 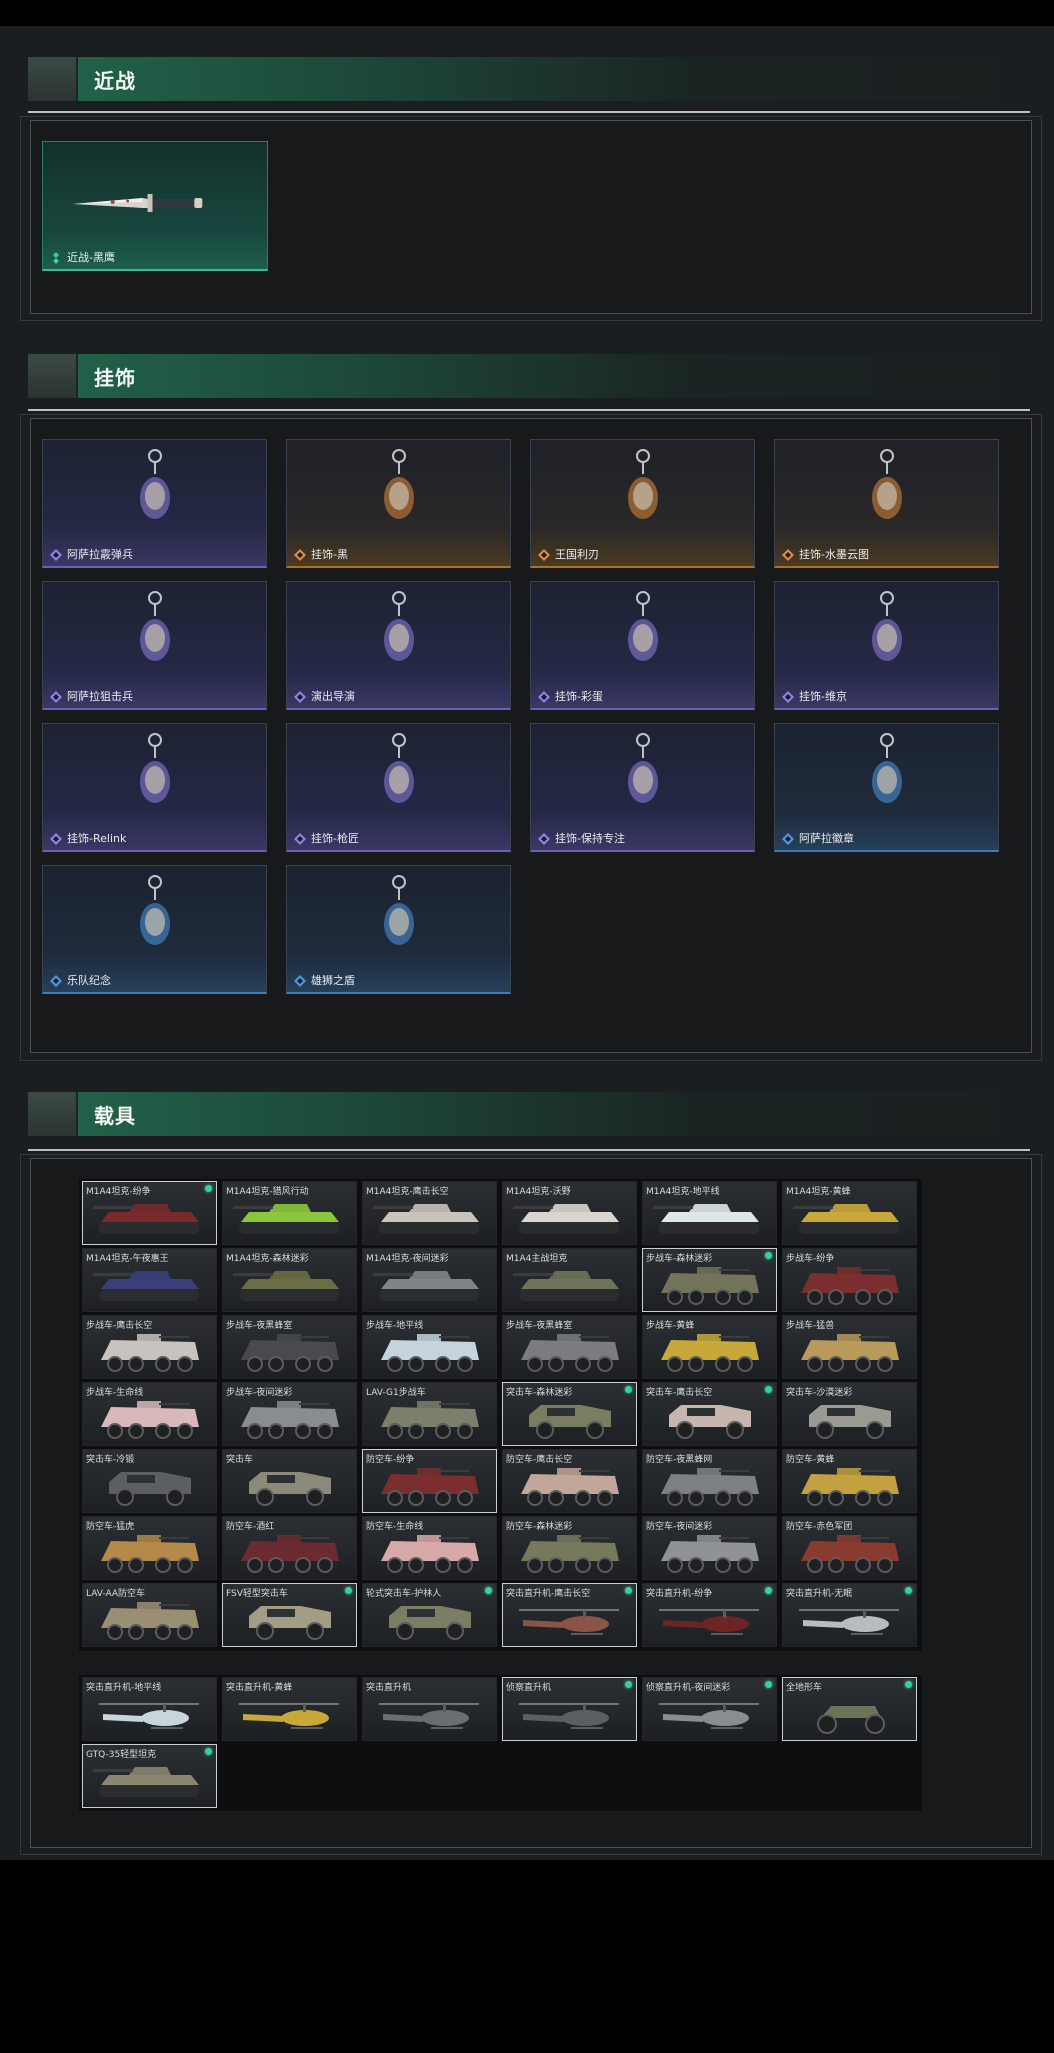 I want to click on vehicle-cell: M1A4坦克-沃野, so click(x=569, y=1213).